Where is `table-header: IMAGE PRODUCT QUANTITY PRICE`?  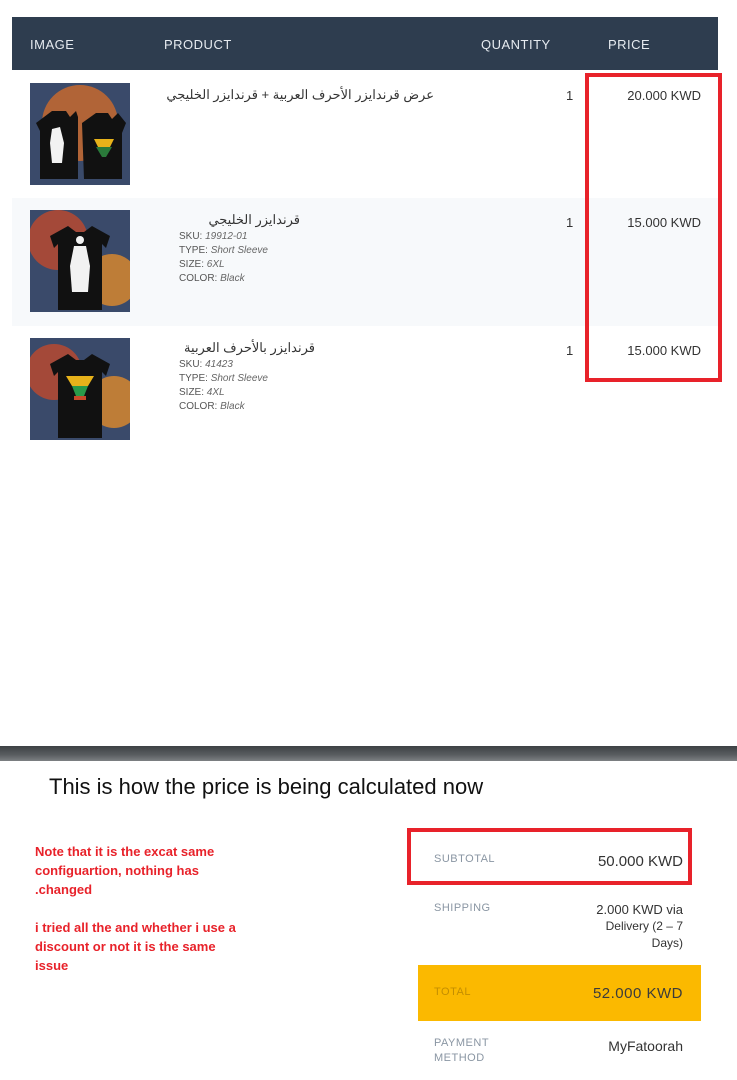
table-header: IMAGE PRODUCT QUANTITY PRICE is located at coordinates (365, 43).